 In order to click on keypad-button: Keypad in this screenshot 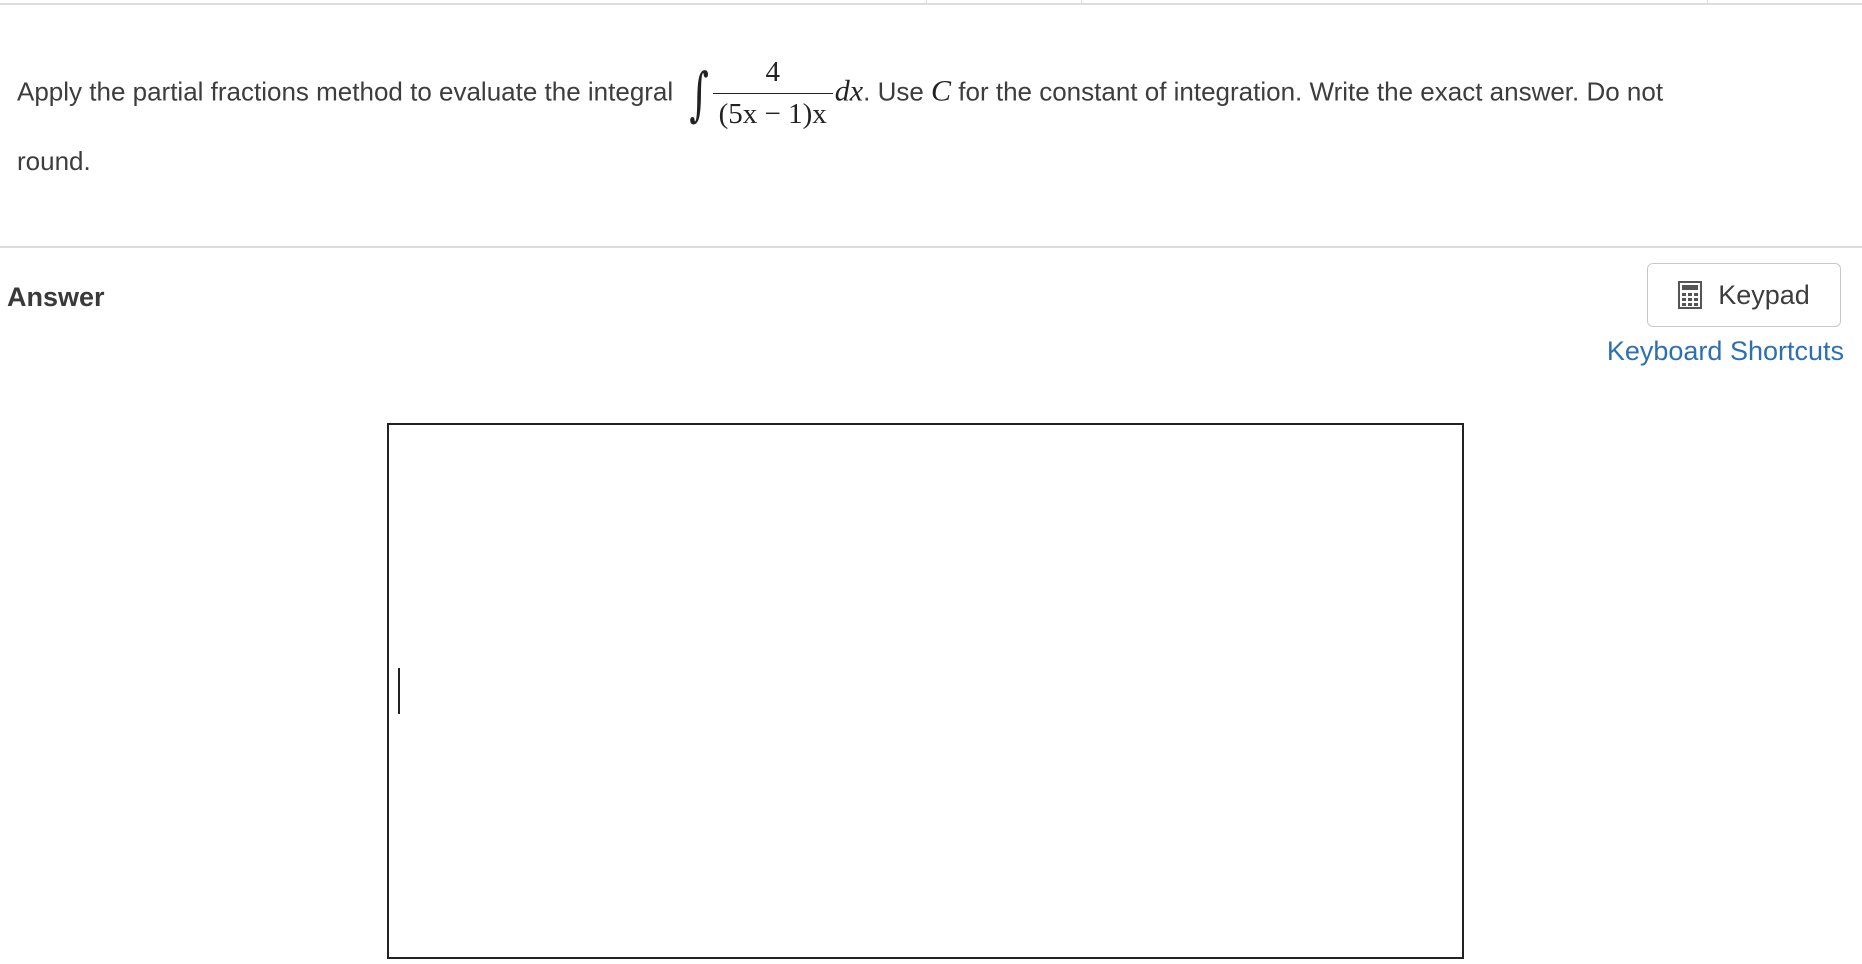, I will do `click(1744, 295)`.